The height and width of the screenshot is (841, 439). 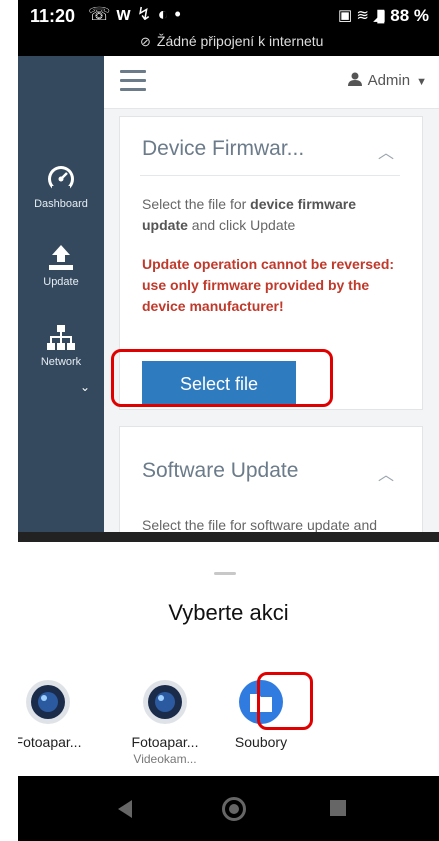 What do you see at coordinates (409, 15) in the screenshot?
I see `battery-level: 88 %` at bounding box center [409, 15].